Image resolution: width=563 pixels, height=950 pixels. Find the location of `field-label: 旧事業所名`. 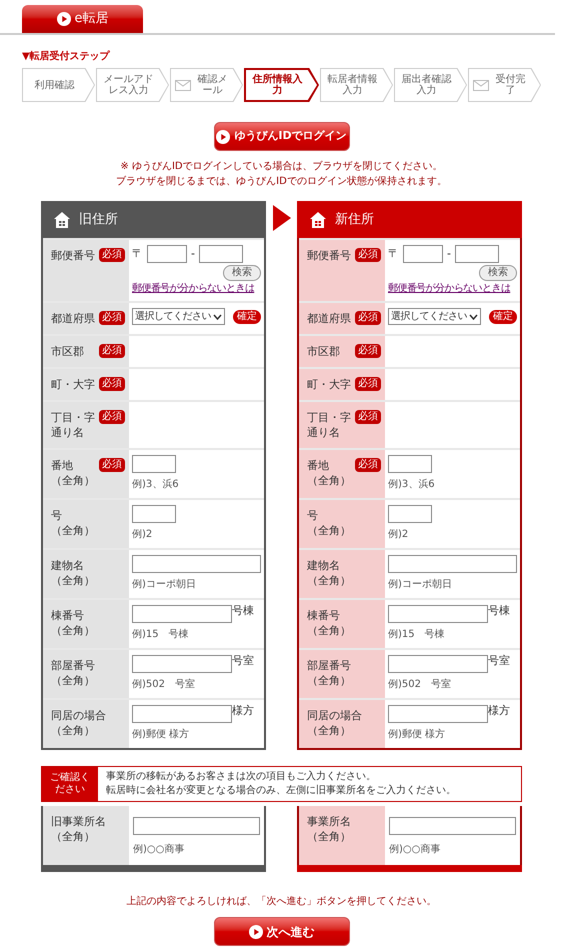

field-label: 旧事業所名 is located at coordinates (78, 821).